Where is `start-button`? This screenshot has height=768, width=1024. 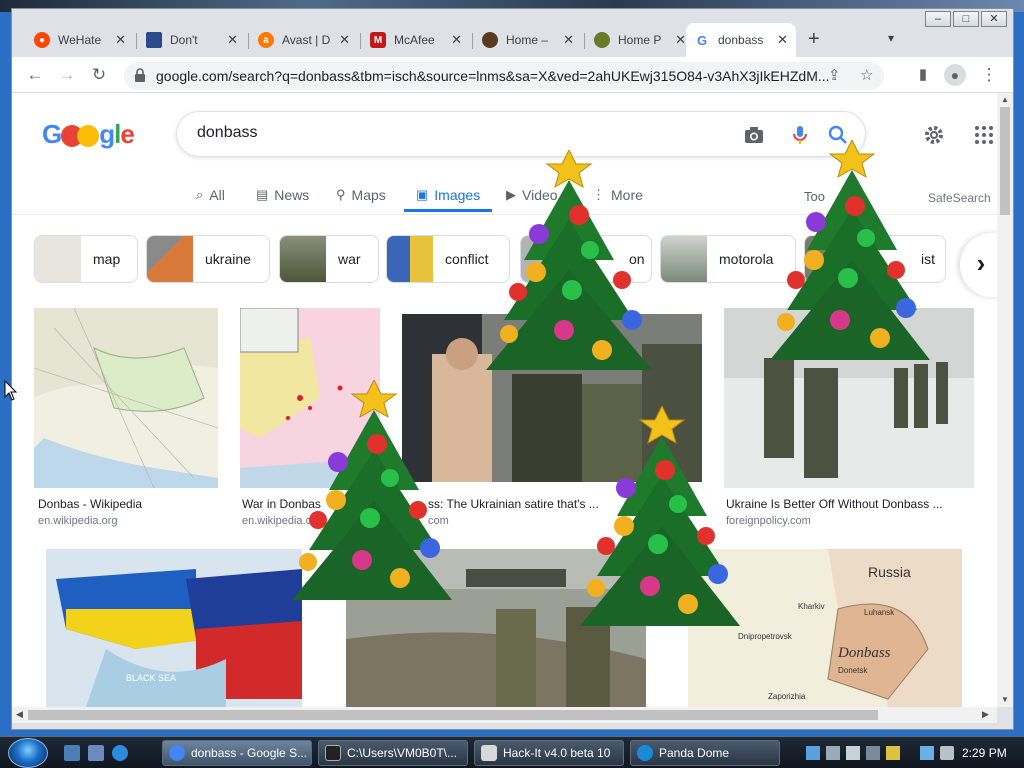 start-button is located at coordinates (28, 753).